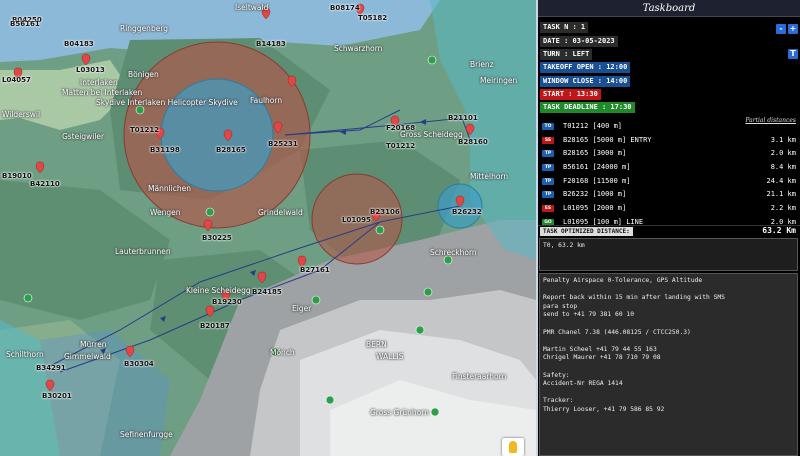 The image size is (800, 456). I want to click on task-date: DATE : 03-05-2023, so click(579, 41).